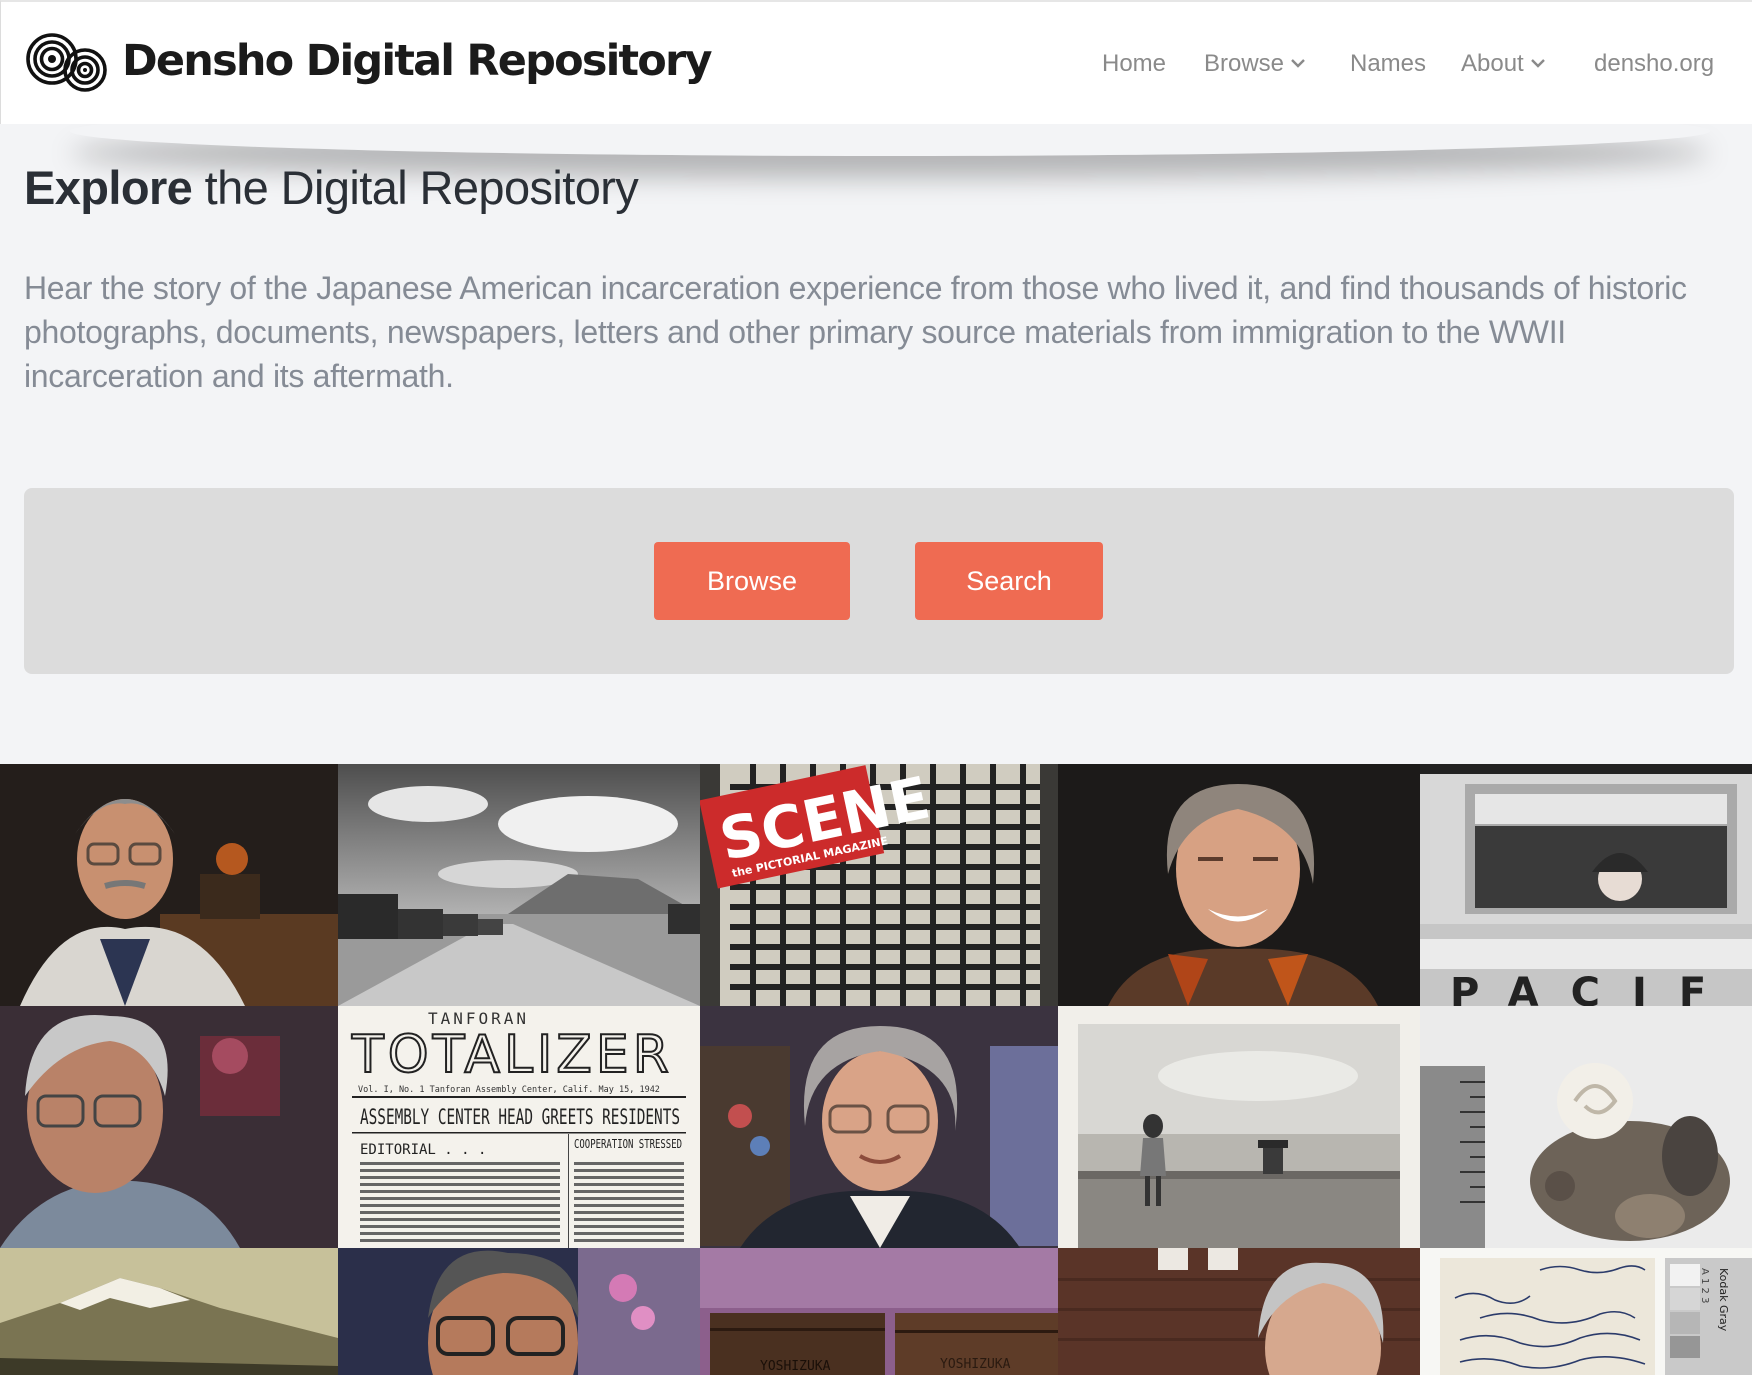  Describe the element at coordinates (1704, 1285) in the screenshot. I see `kodak-scale-text: A 1 2 3` at that location.